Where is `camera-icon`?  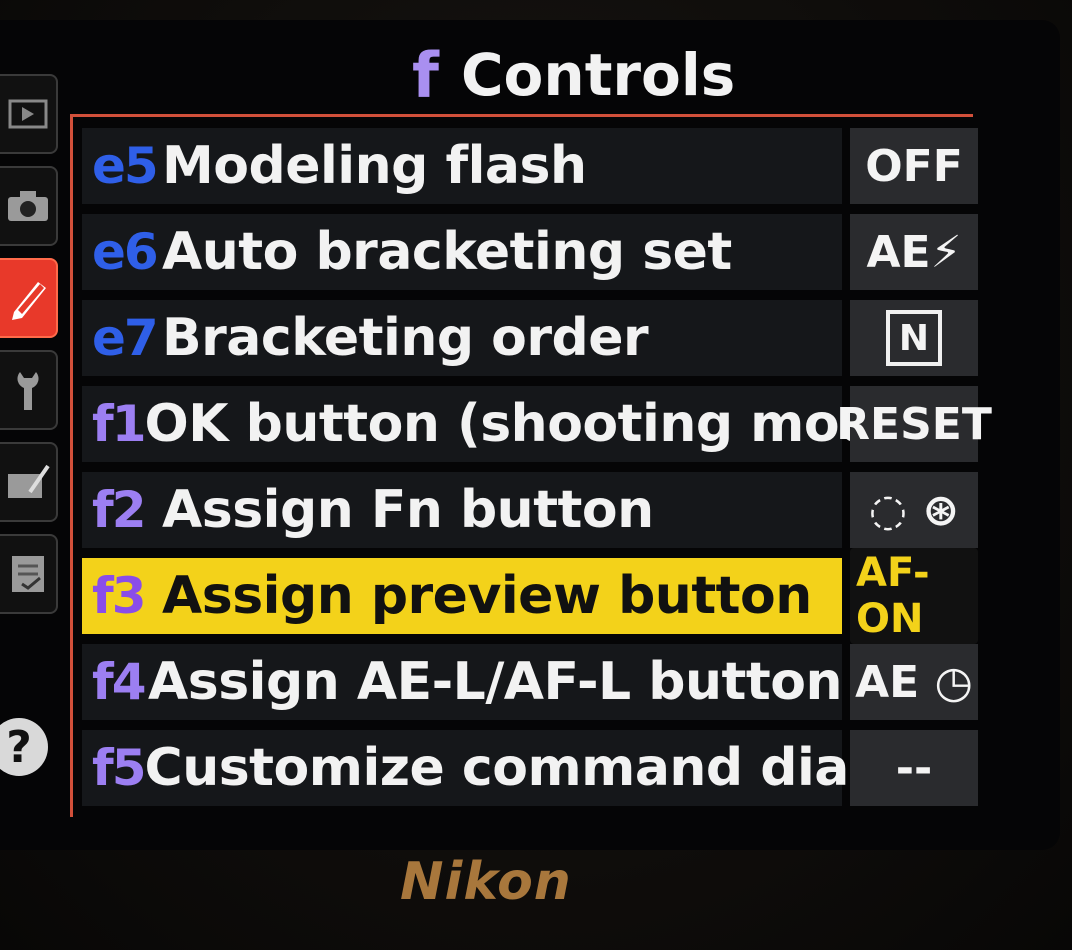
camera-icon is located at coordinates (28, 206).